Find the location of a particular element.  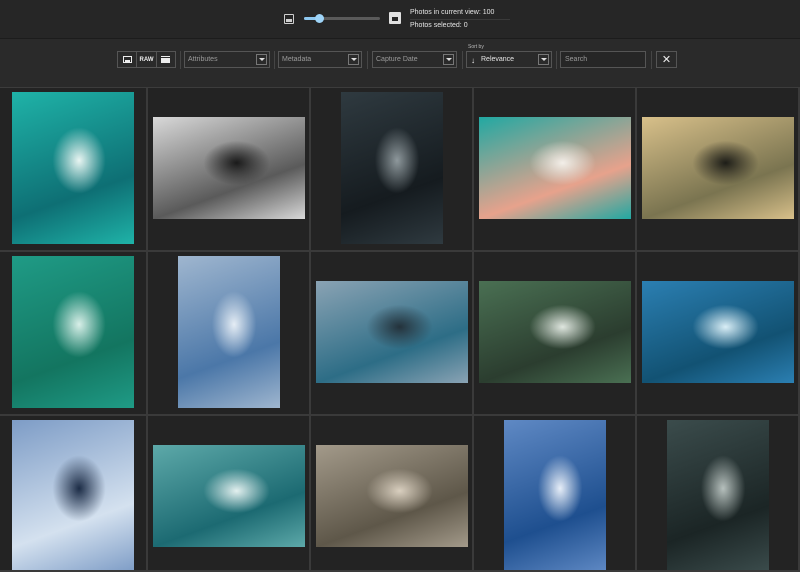

raw-label: RAW is located at coordinates (146, 59).